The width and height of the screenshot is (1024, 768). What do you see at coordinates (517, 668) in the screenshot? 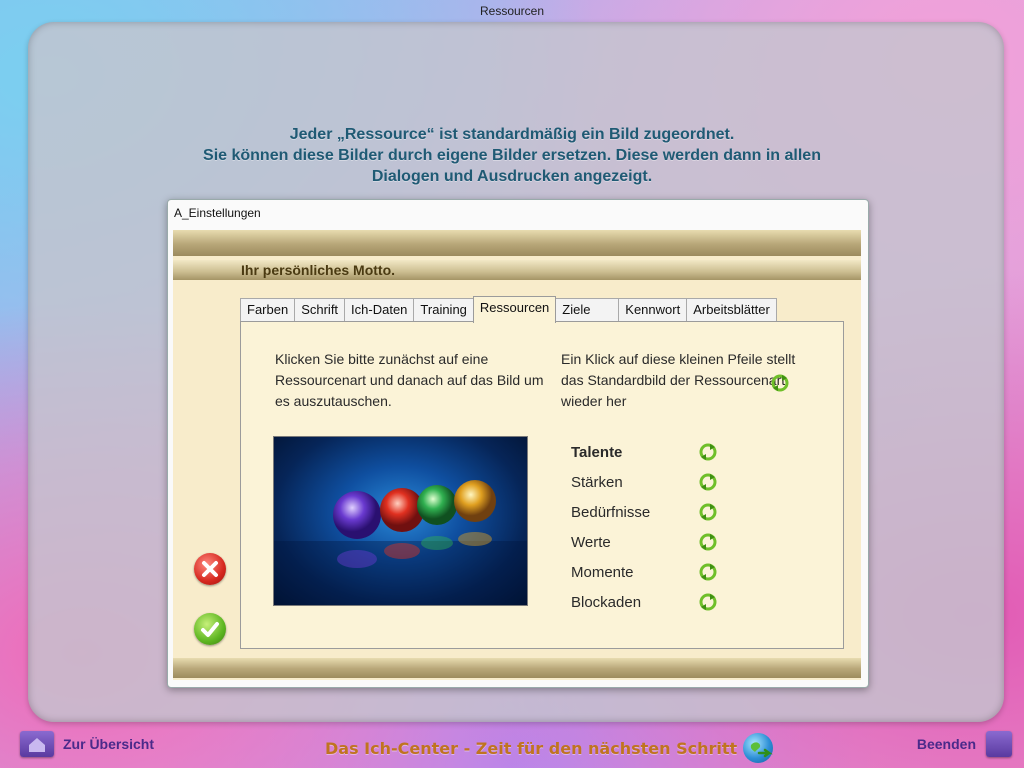
I see `footer-band` at bounding box center [517, 668].